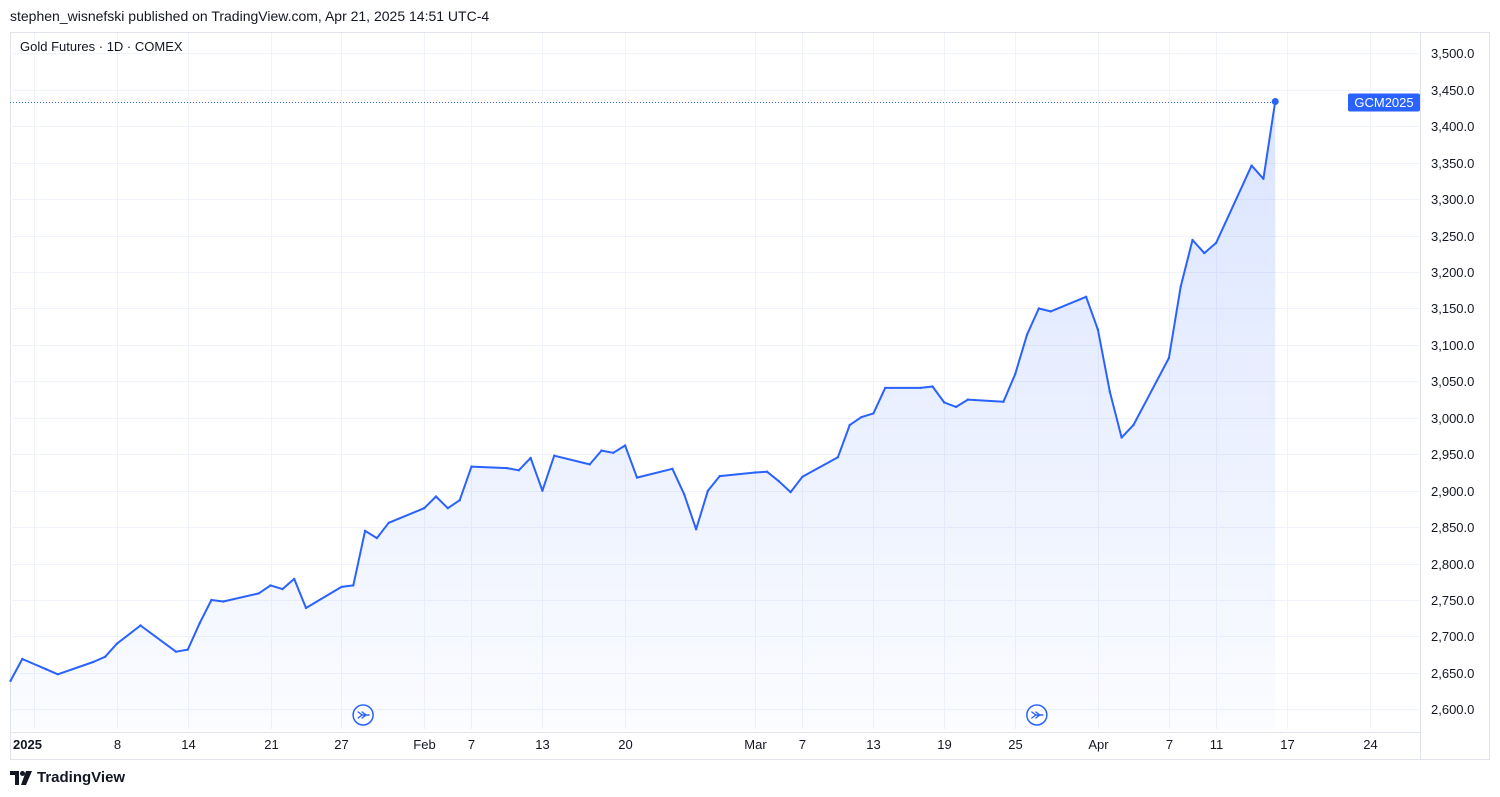  Describe the element at coordinates (1452, 454) in the screenshot. I see `y-tick-label: 2,950.0` at that location.